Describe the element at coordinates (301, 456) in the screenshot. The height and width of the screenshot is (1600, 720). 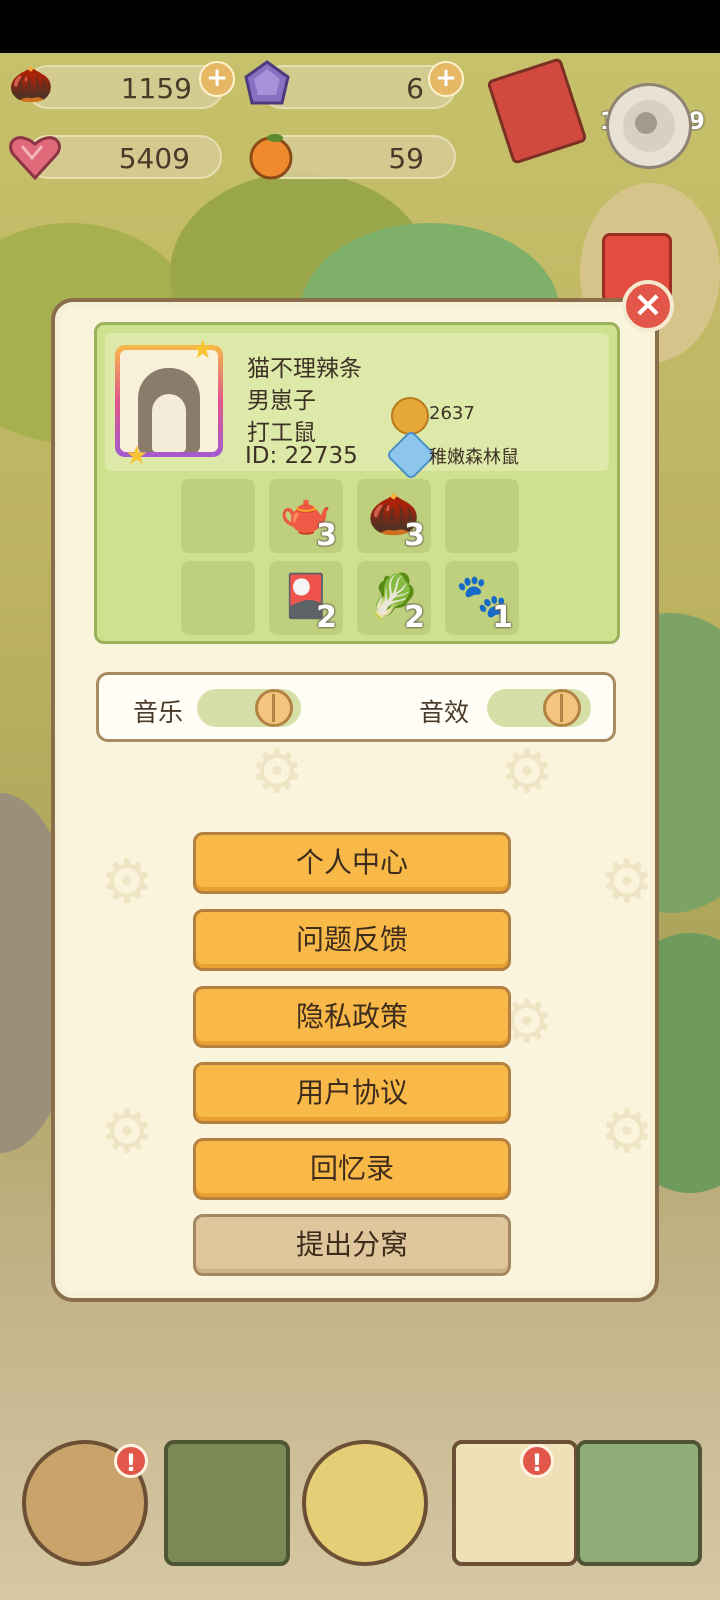
I see `player-id: ID: 22735` at that location.